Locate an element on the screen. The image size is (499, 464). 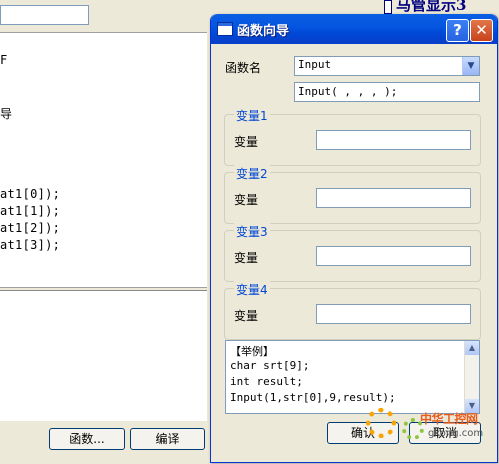
right-panel-title: 马管显示3 is located at coordinates (431, 7).